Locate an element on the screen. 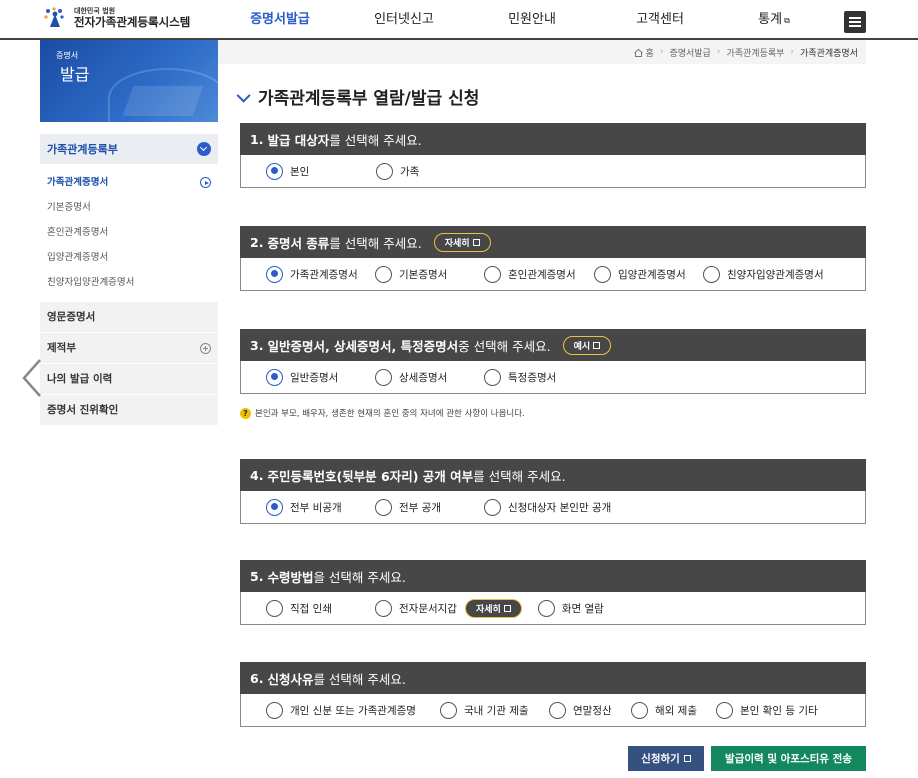  nav-internet-report: 인터넷신고 is located at coordinates (404, 20).